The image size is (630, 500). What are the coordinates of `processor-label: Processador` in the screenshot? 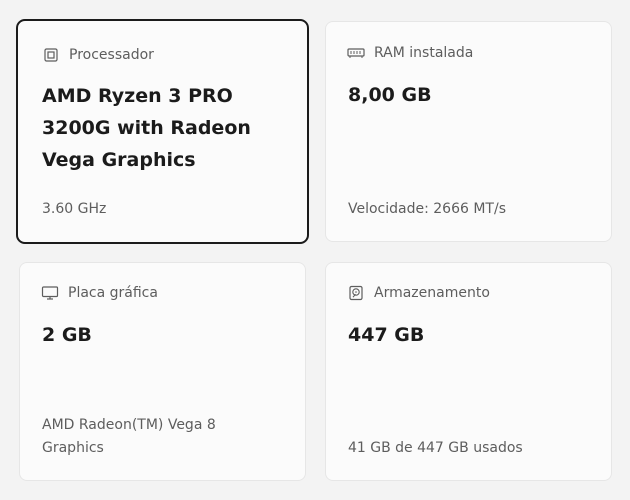 It's located at (98, 55).